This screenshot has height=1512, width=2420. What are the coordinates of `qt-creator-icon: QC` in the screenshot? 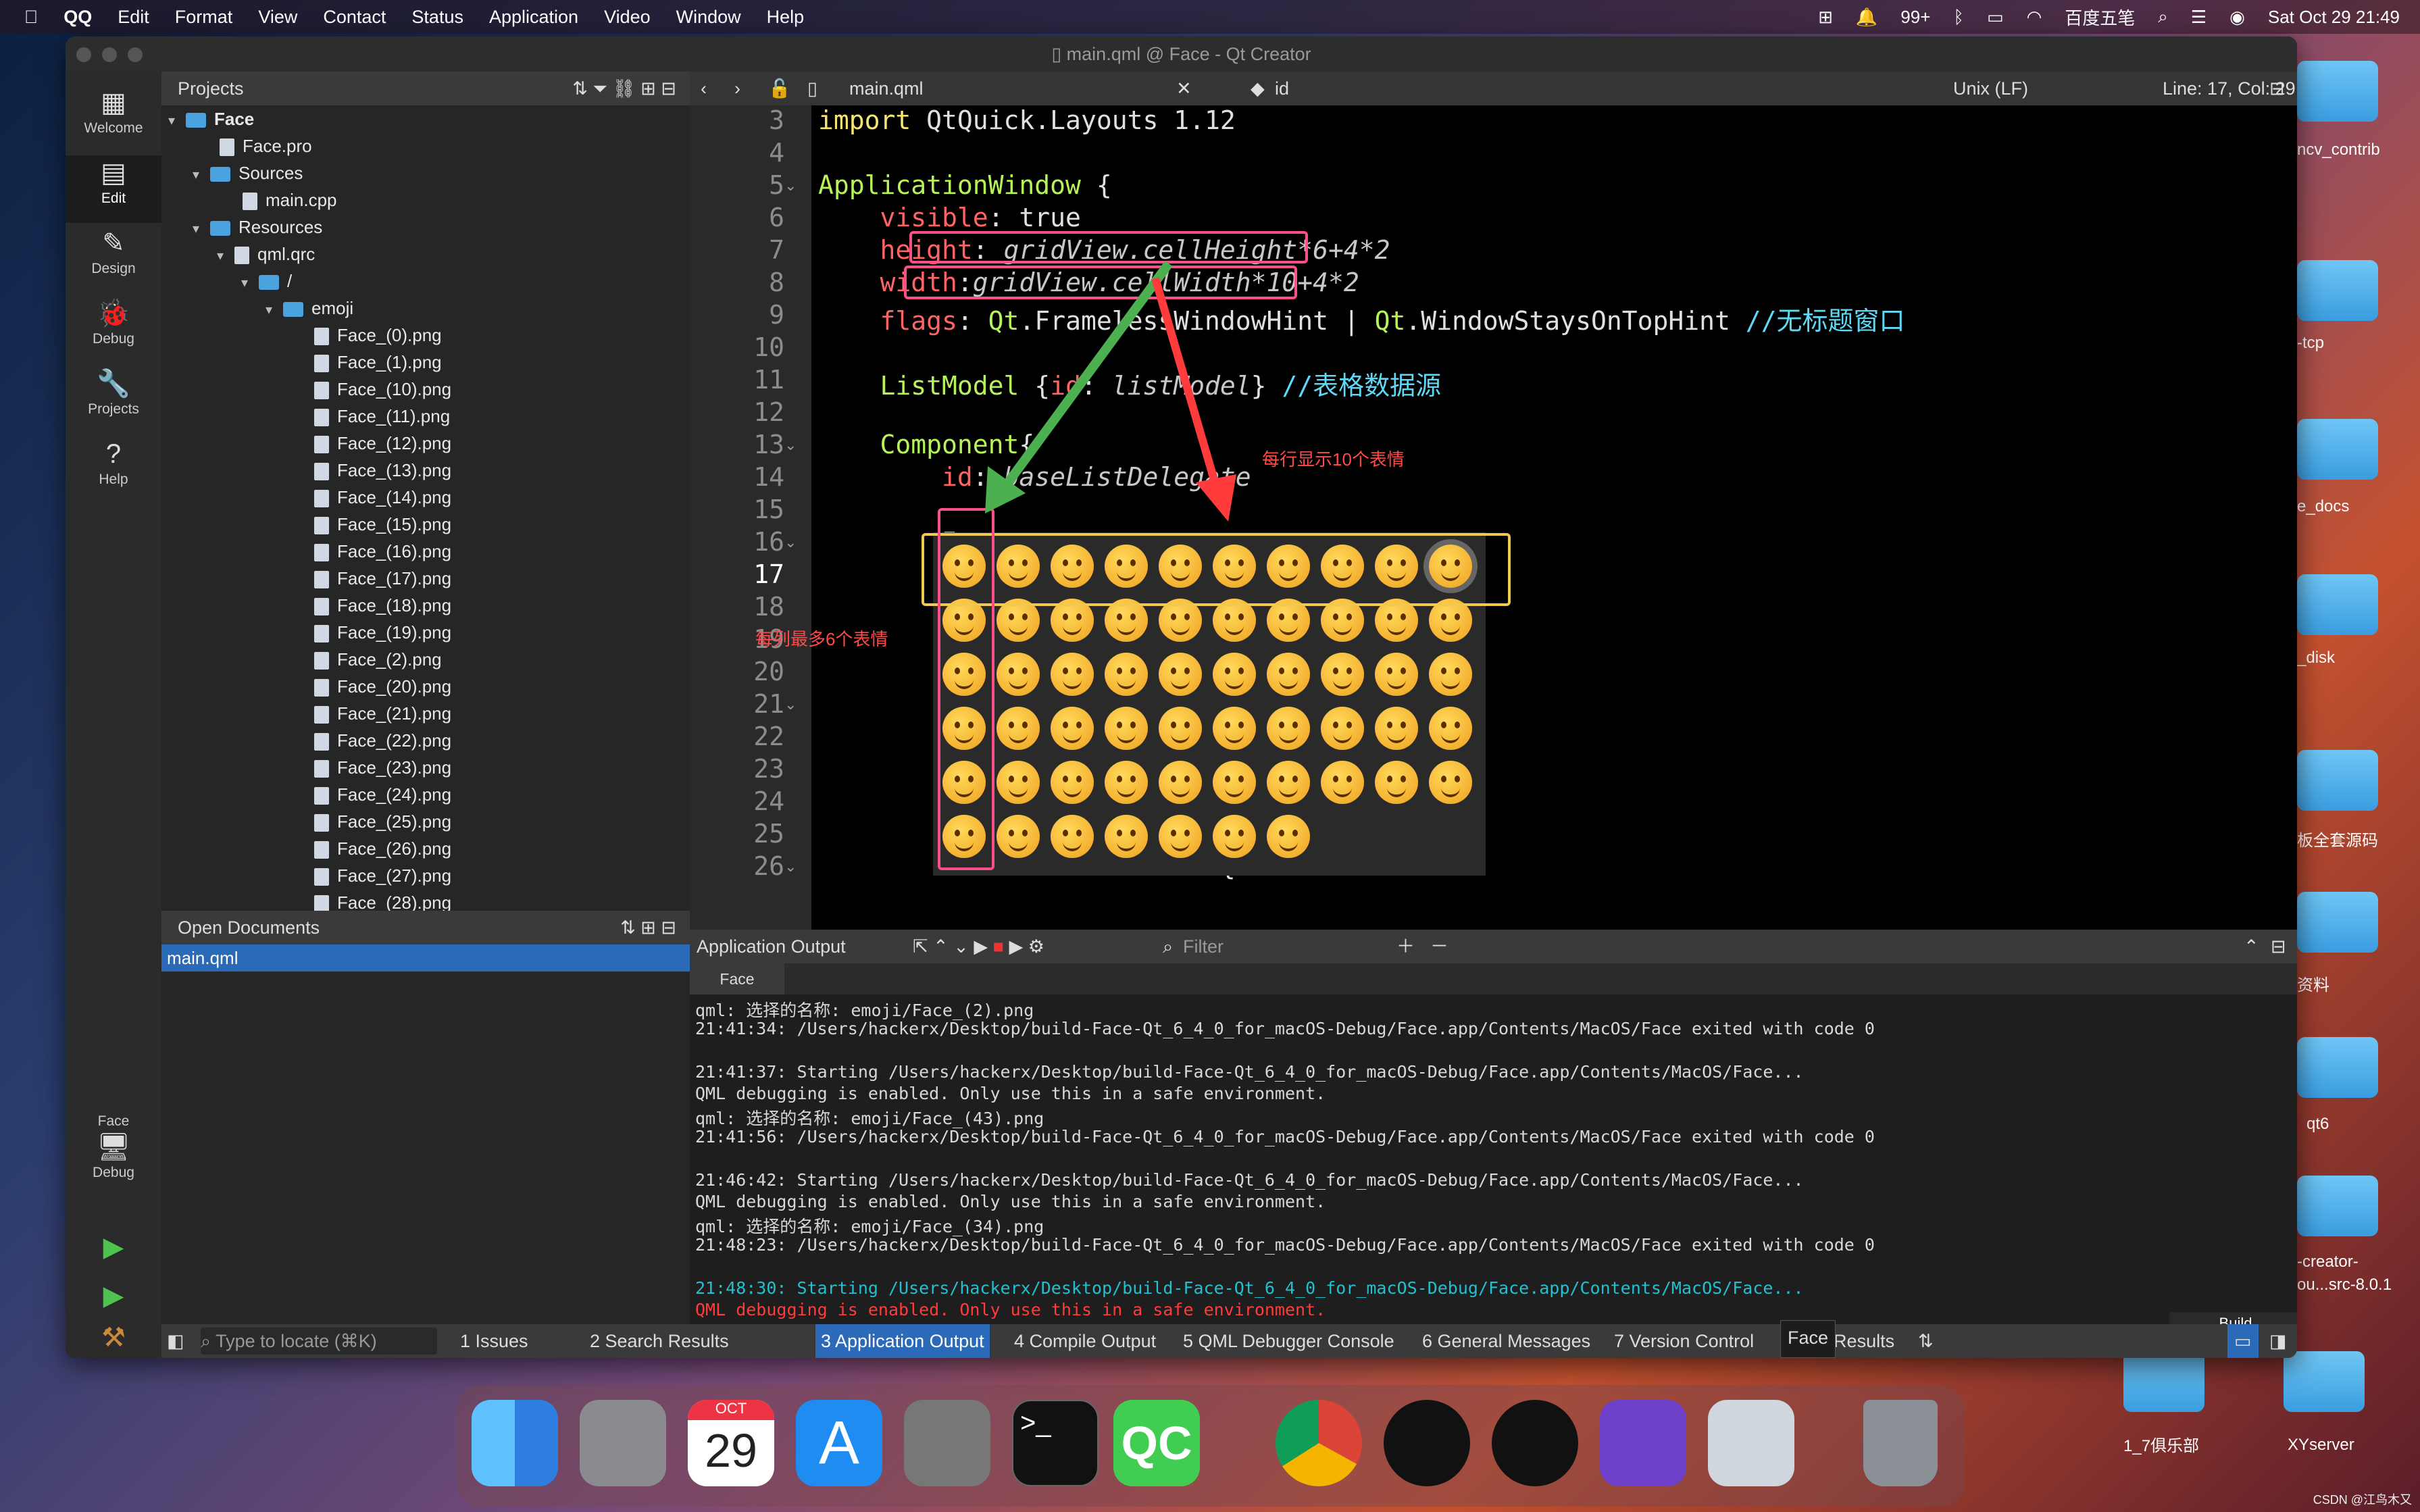 It's located at (1156, 1443).